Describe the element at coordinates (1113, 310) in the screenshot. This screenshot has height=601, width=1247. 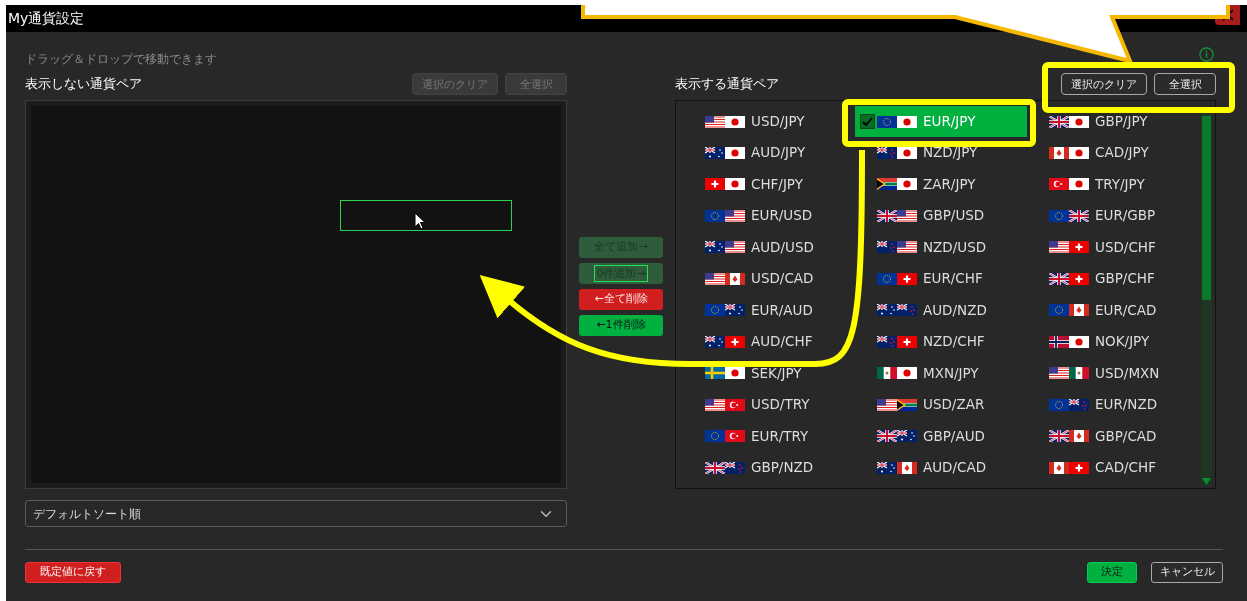
I see `currency-pair-item: EUR/CAD` at that location.